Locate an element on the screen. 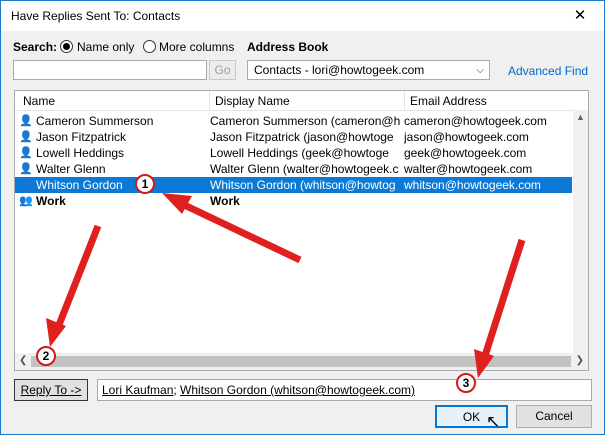 The image size is (605, 435). horizontal-scrollbar: ❮ ❯ is located at coordinates (301, 361).